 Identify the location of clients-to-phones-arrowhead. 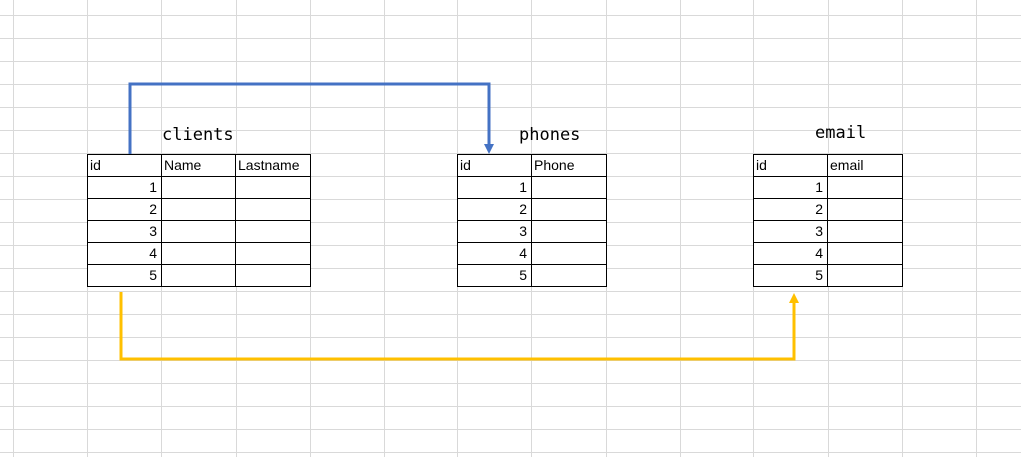
(489, 149).